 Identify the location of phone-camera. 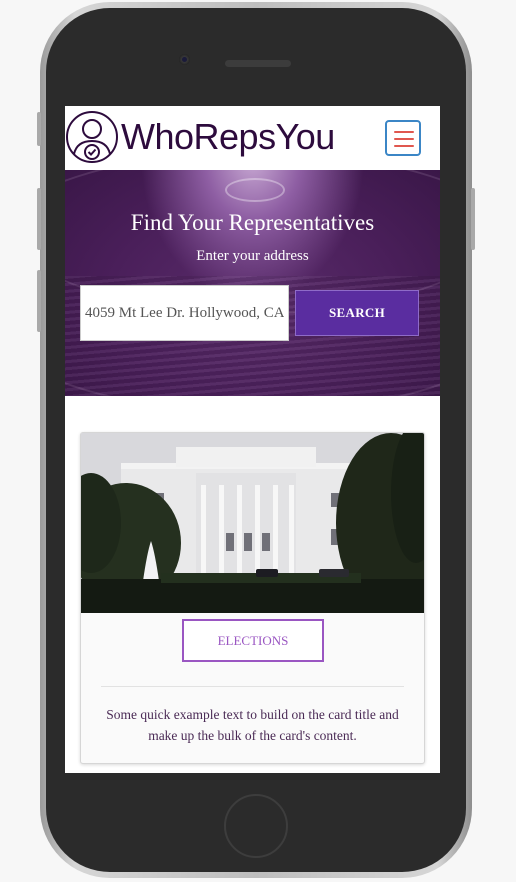
(184, 59).